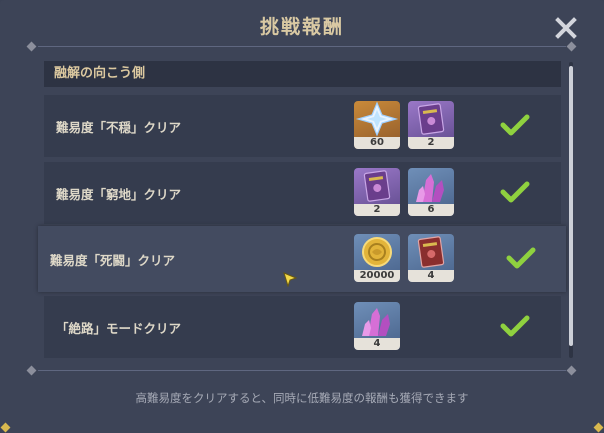 This screenshot has width=604, height=433. I want to click on crystal-star-icon, so click(377, 119).